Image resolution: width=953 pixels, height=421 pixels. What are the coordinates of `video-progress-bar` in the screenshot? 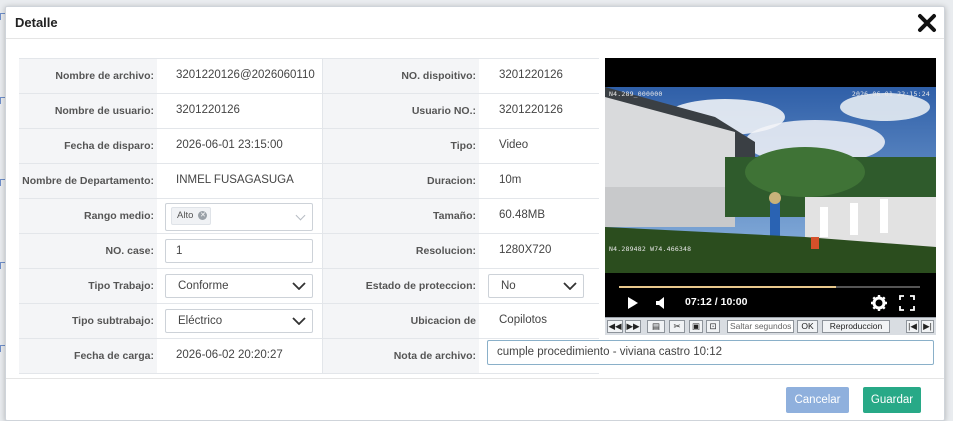 It's located at (769, 287).